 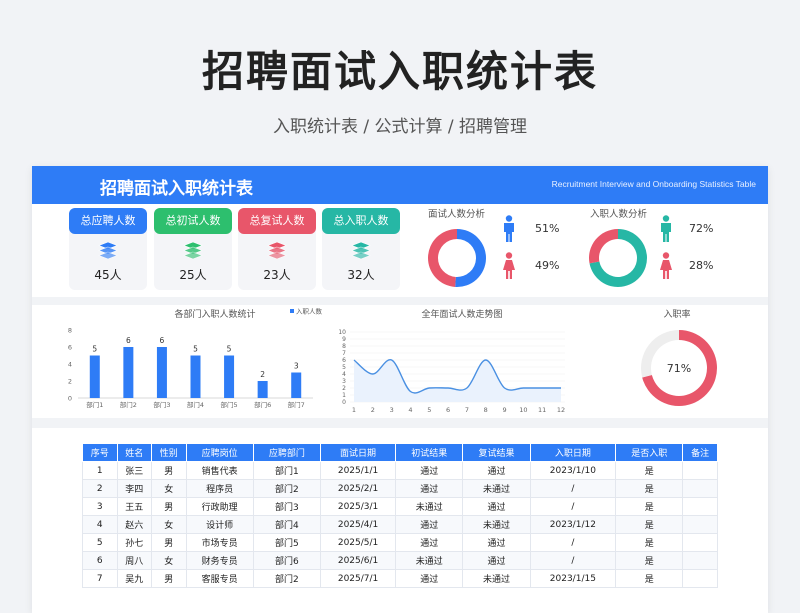 What do you see at coordinates (219, 452) in the screenshot?
I see `column-header: 应聘岗位` at bounding box center [219, 452].